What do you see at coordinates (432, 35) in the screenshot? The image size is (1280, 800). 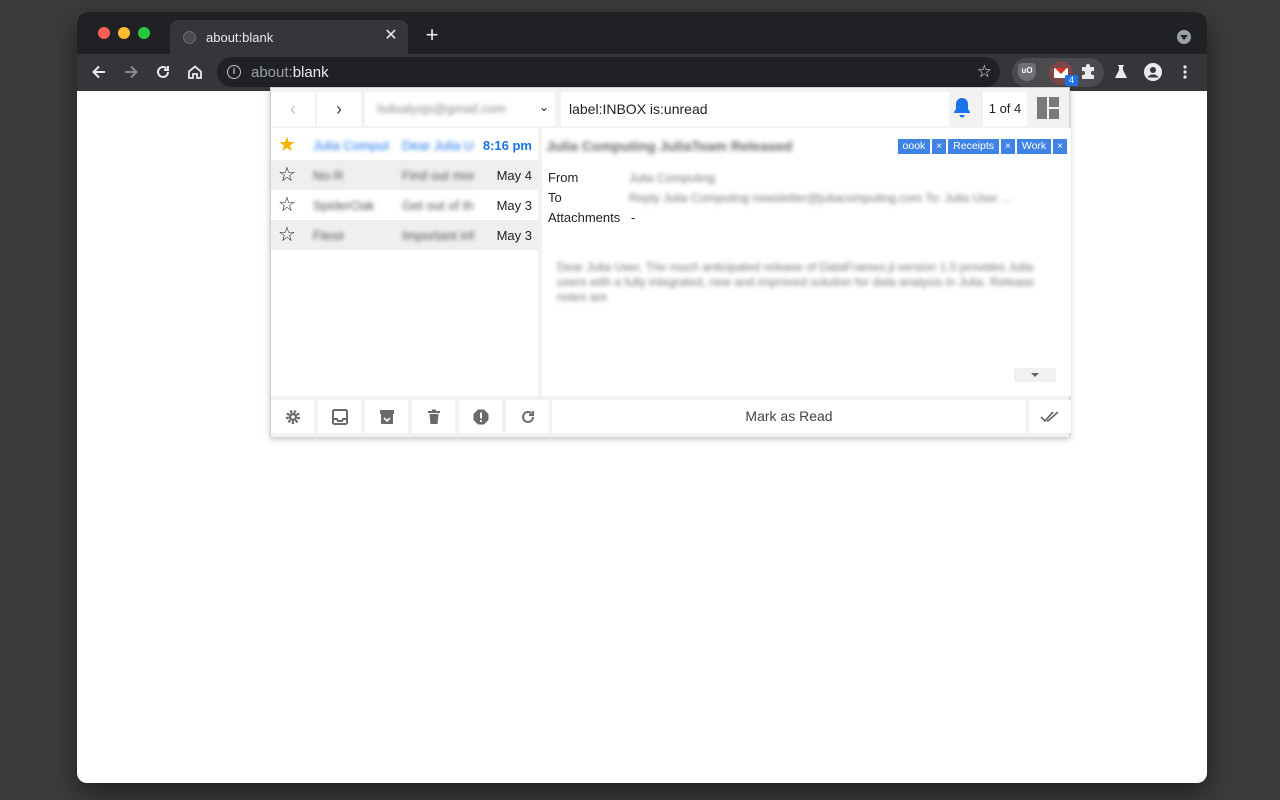 I see `new-tab-button: +` at bounding box center [432, 35].